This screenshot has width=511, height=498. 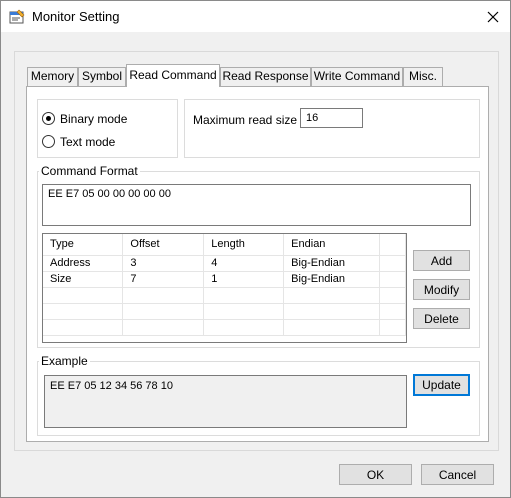 I want to click on binary-mode-label: Binary mode, so click(x=94, y=119).